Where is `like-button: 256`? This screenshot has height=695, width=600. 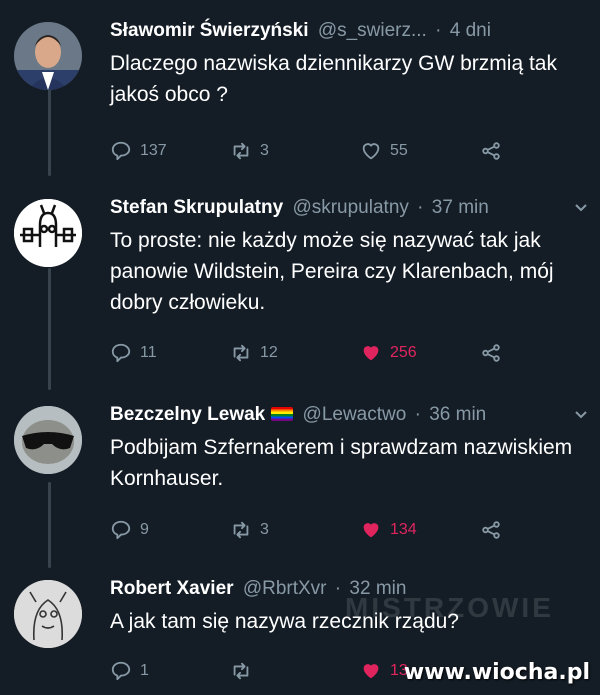 like-button: 256 is located at coordinates (388, 353).